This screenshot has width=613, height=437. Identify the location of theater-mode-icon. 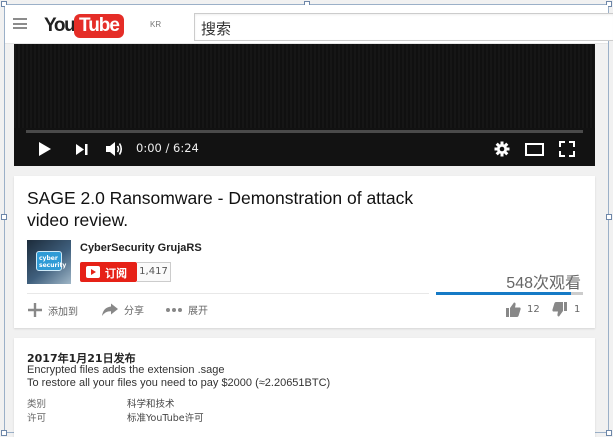
(534, 149).